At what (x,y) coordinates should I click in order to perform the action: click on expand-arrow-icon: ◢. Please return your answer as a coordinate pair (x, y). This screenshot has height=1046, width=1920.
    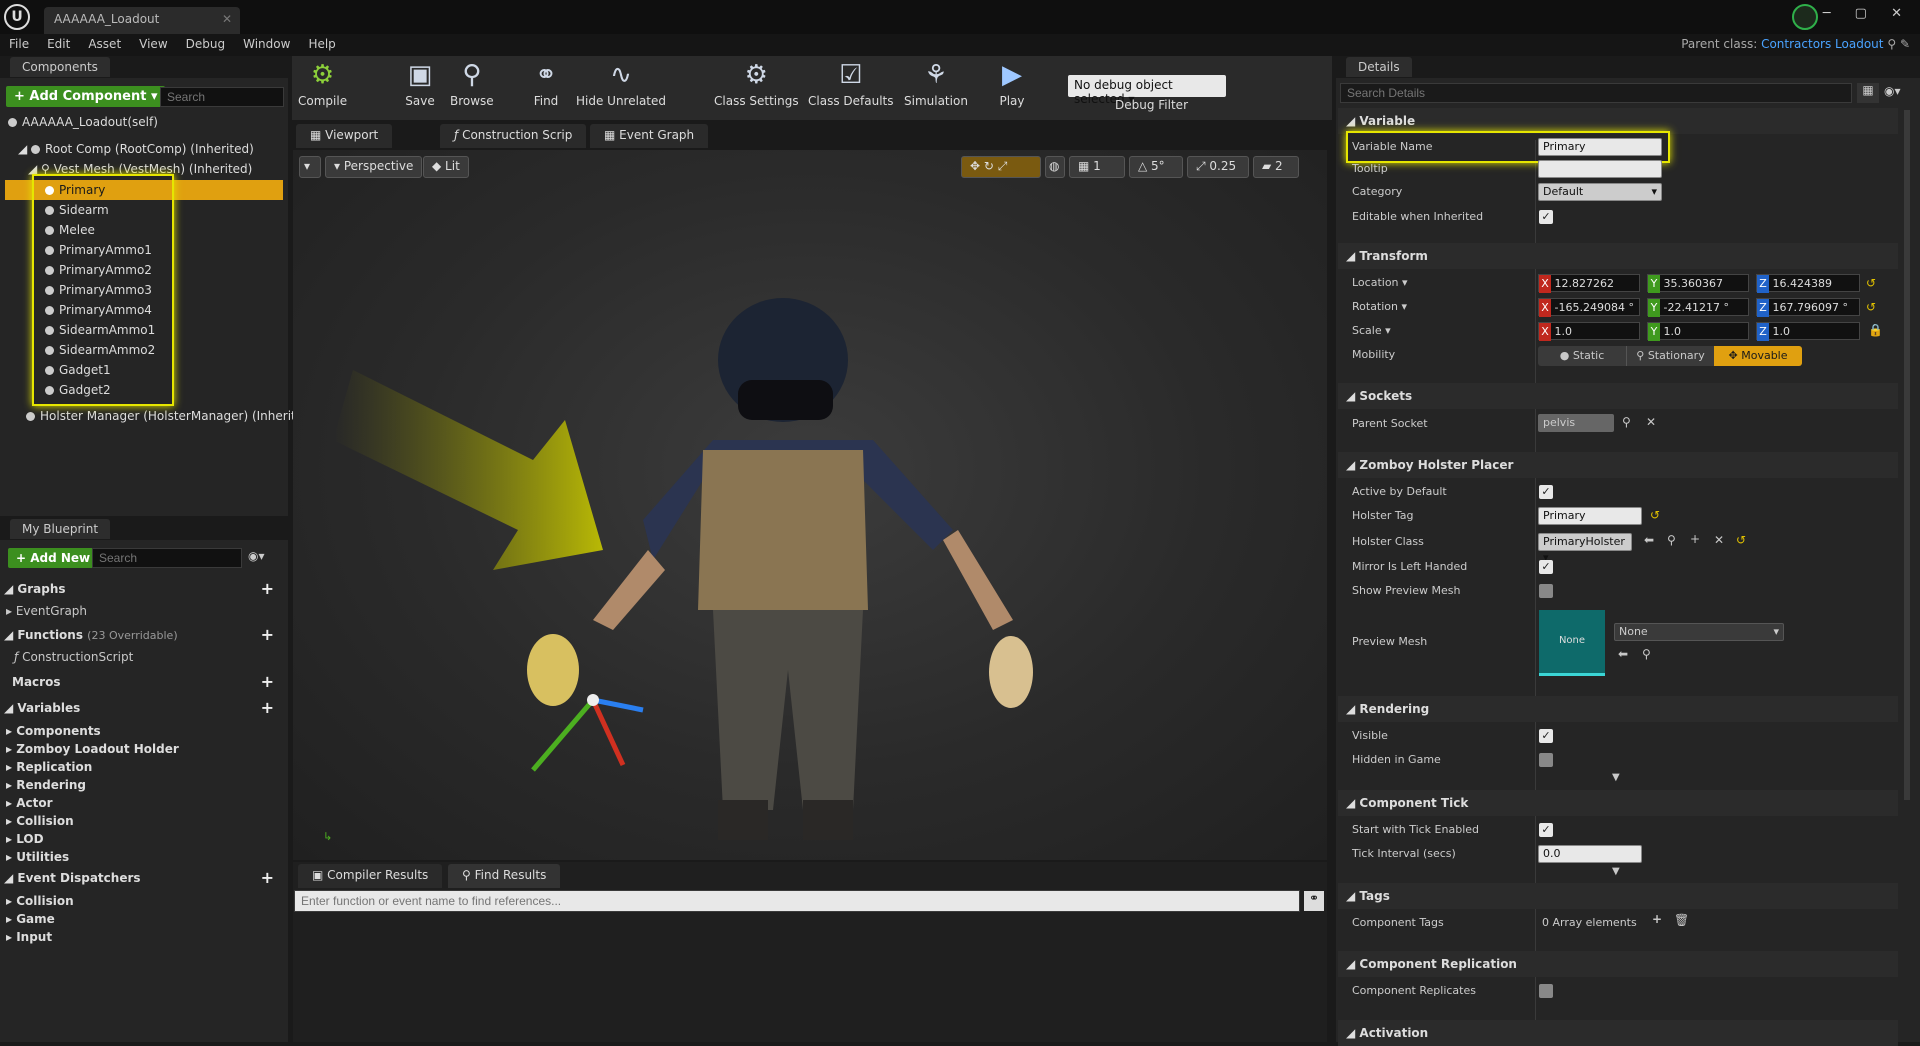
    Looking at the image, I should click on (24, 149).